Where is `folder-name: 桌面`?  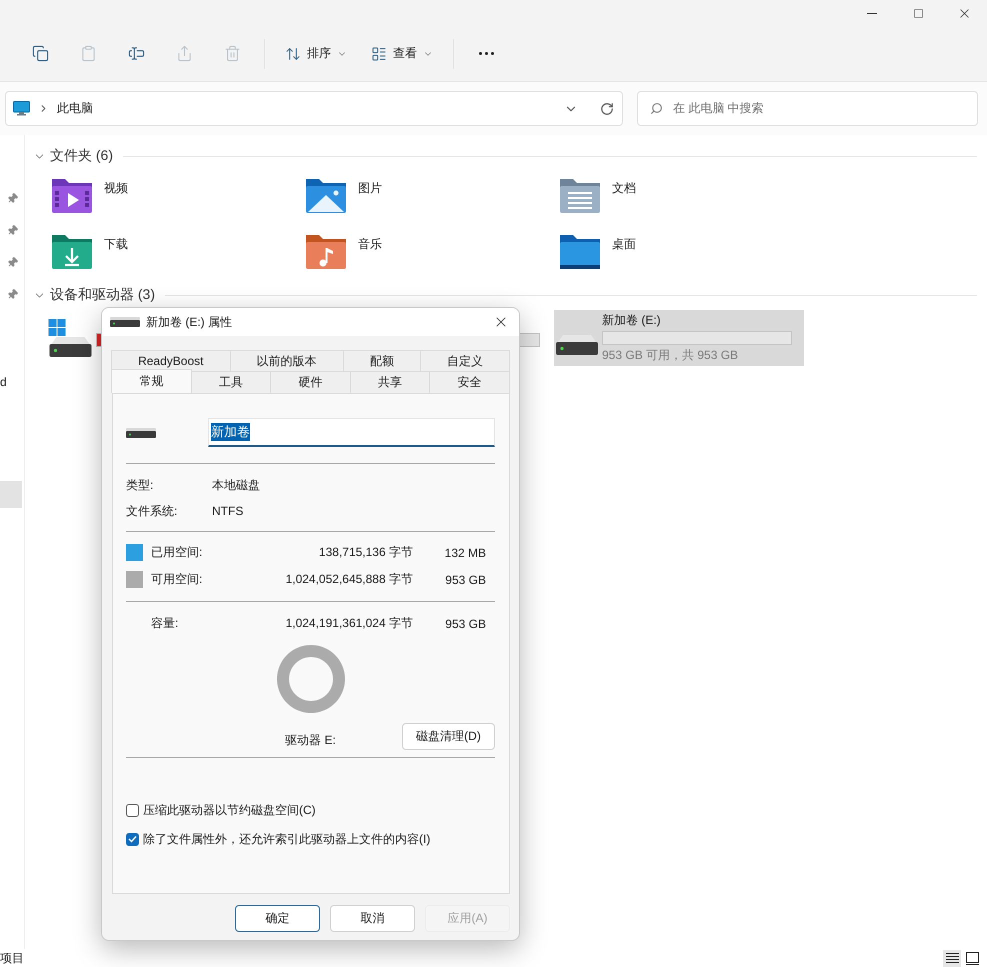 folder-name: 桌面 is located at coordinates (624, 244).